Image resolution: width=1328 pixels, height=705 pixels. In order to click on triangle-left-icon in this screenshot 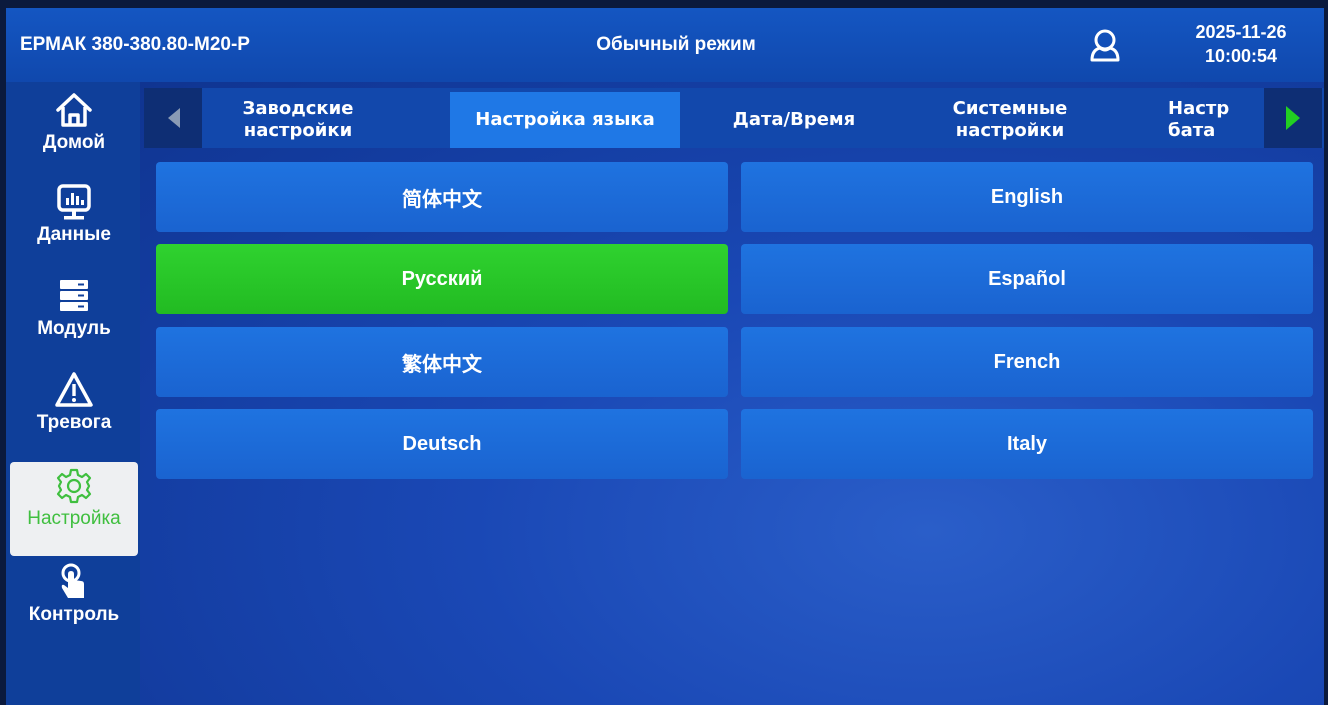, I will do `click(174, 118)`.